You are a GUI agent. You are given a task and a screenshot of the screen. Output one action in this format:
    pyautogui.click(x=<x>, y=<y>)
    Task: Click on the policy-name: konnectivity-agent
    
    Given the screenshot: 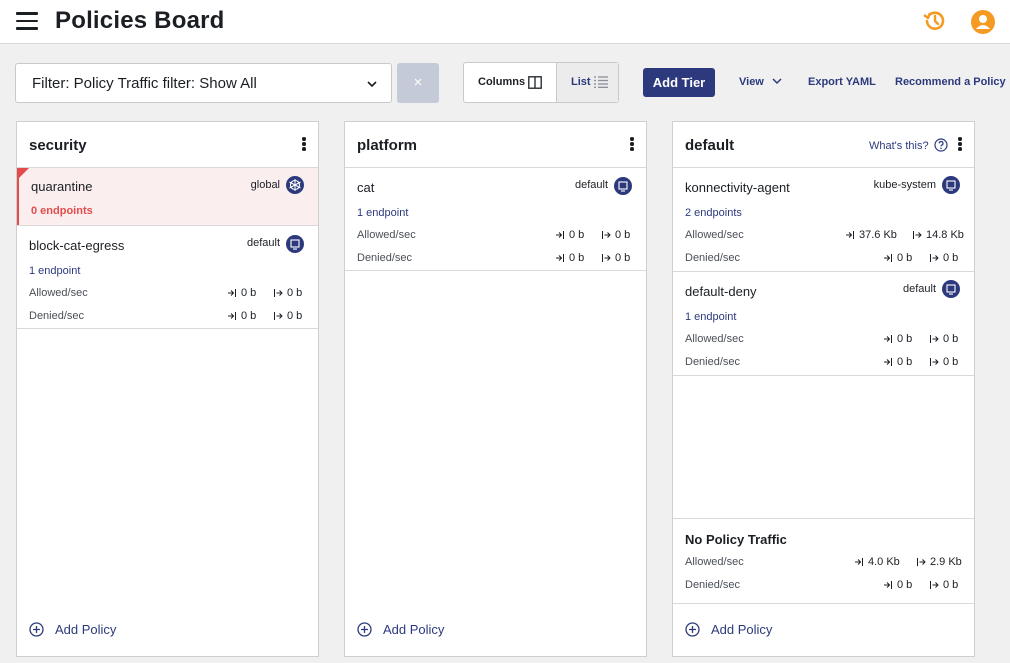 What is the action you would take?
    pyautogui.click(x=737, y=187)
    